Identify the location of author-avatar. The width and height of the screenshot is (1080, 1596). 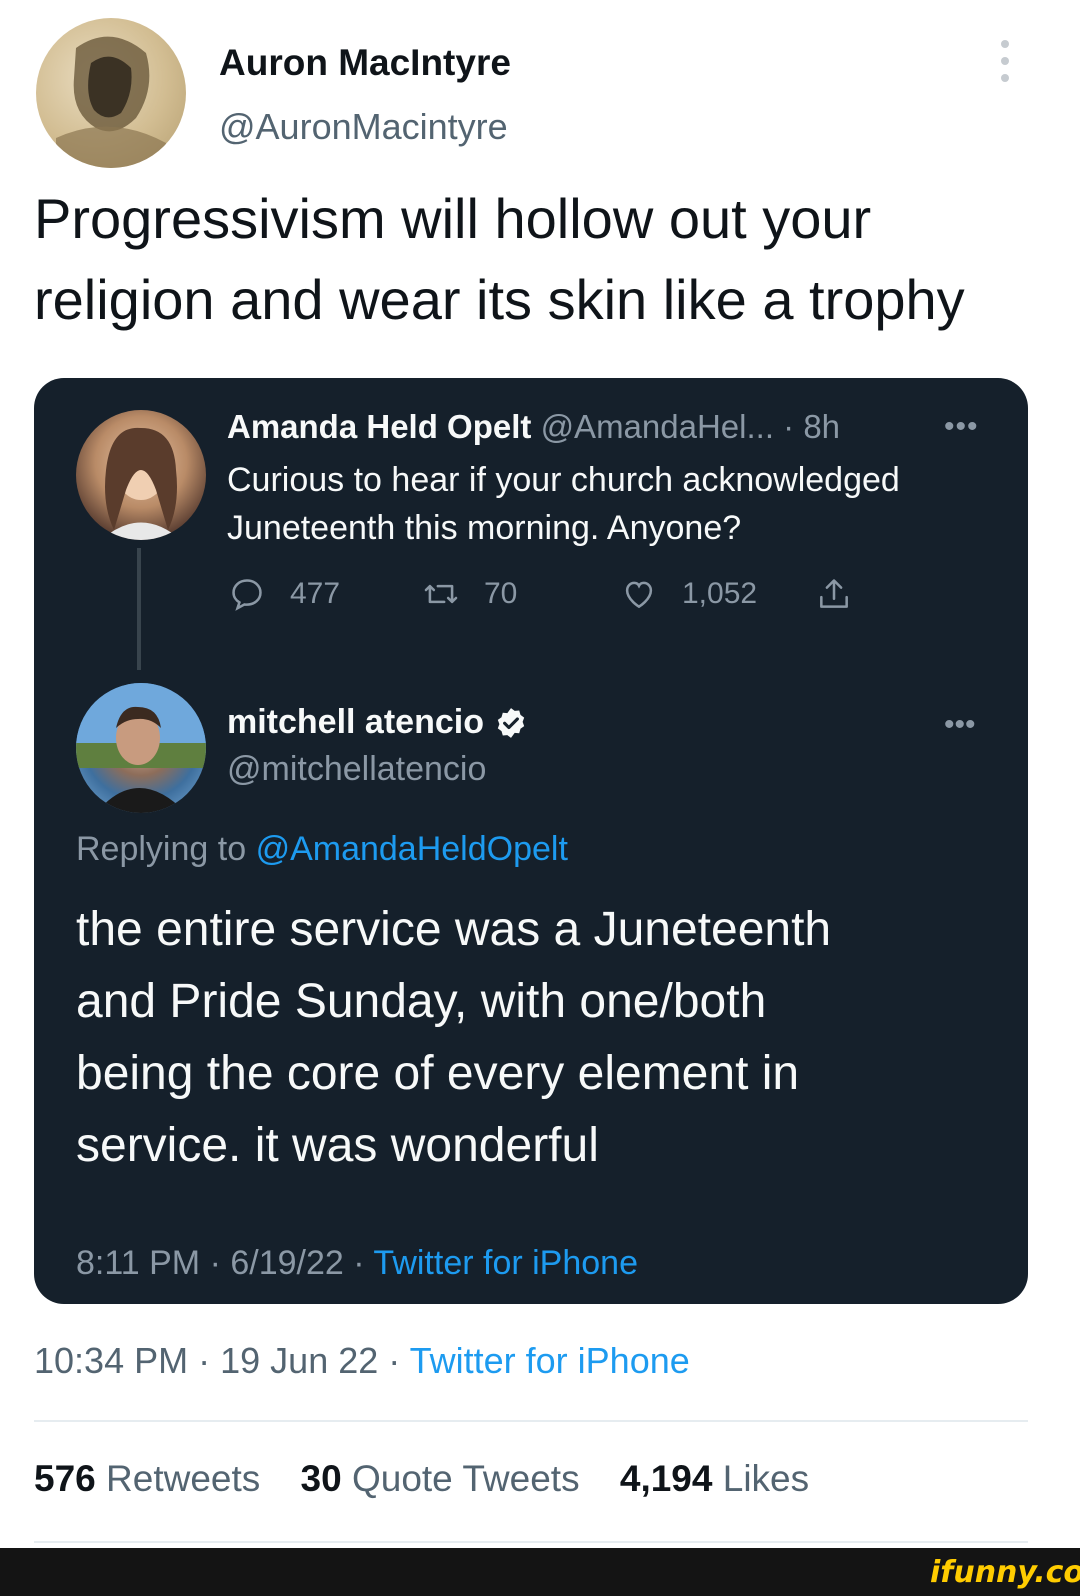
(111, 93).